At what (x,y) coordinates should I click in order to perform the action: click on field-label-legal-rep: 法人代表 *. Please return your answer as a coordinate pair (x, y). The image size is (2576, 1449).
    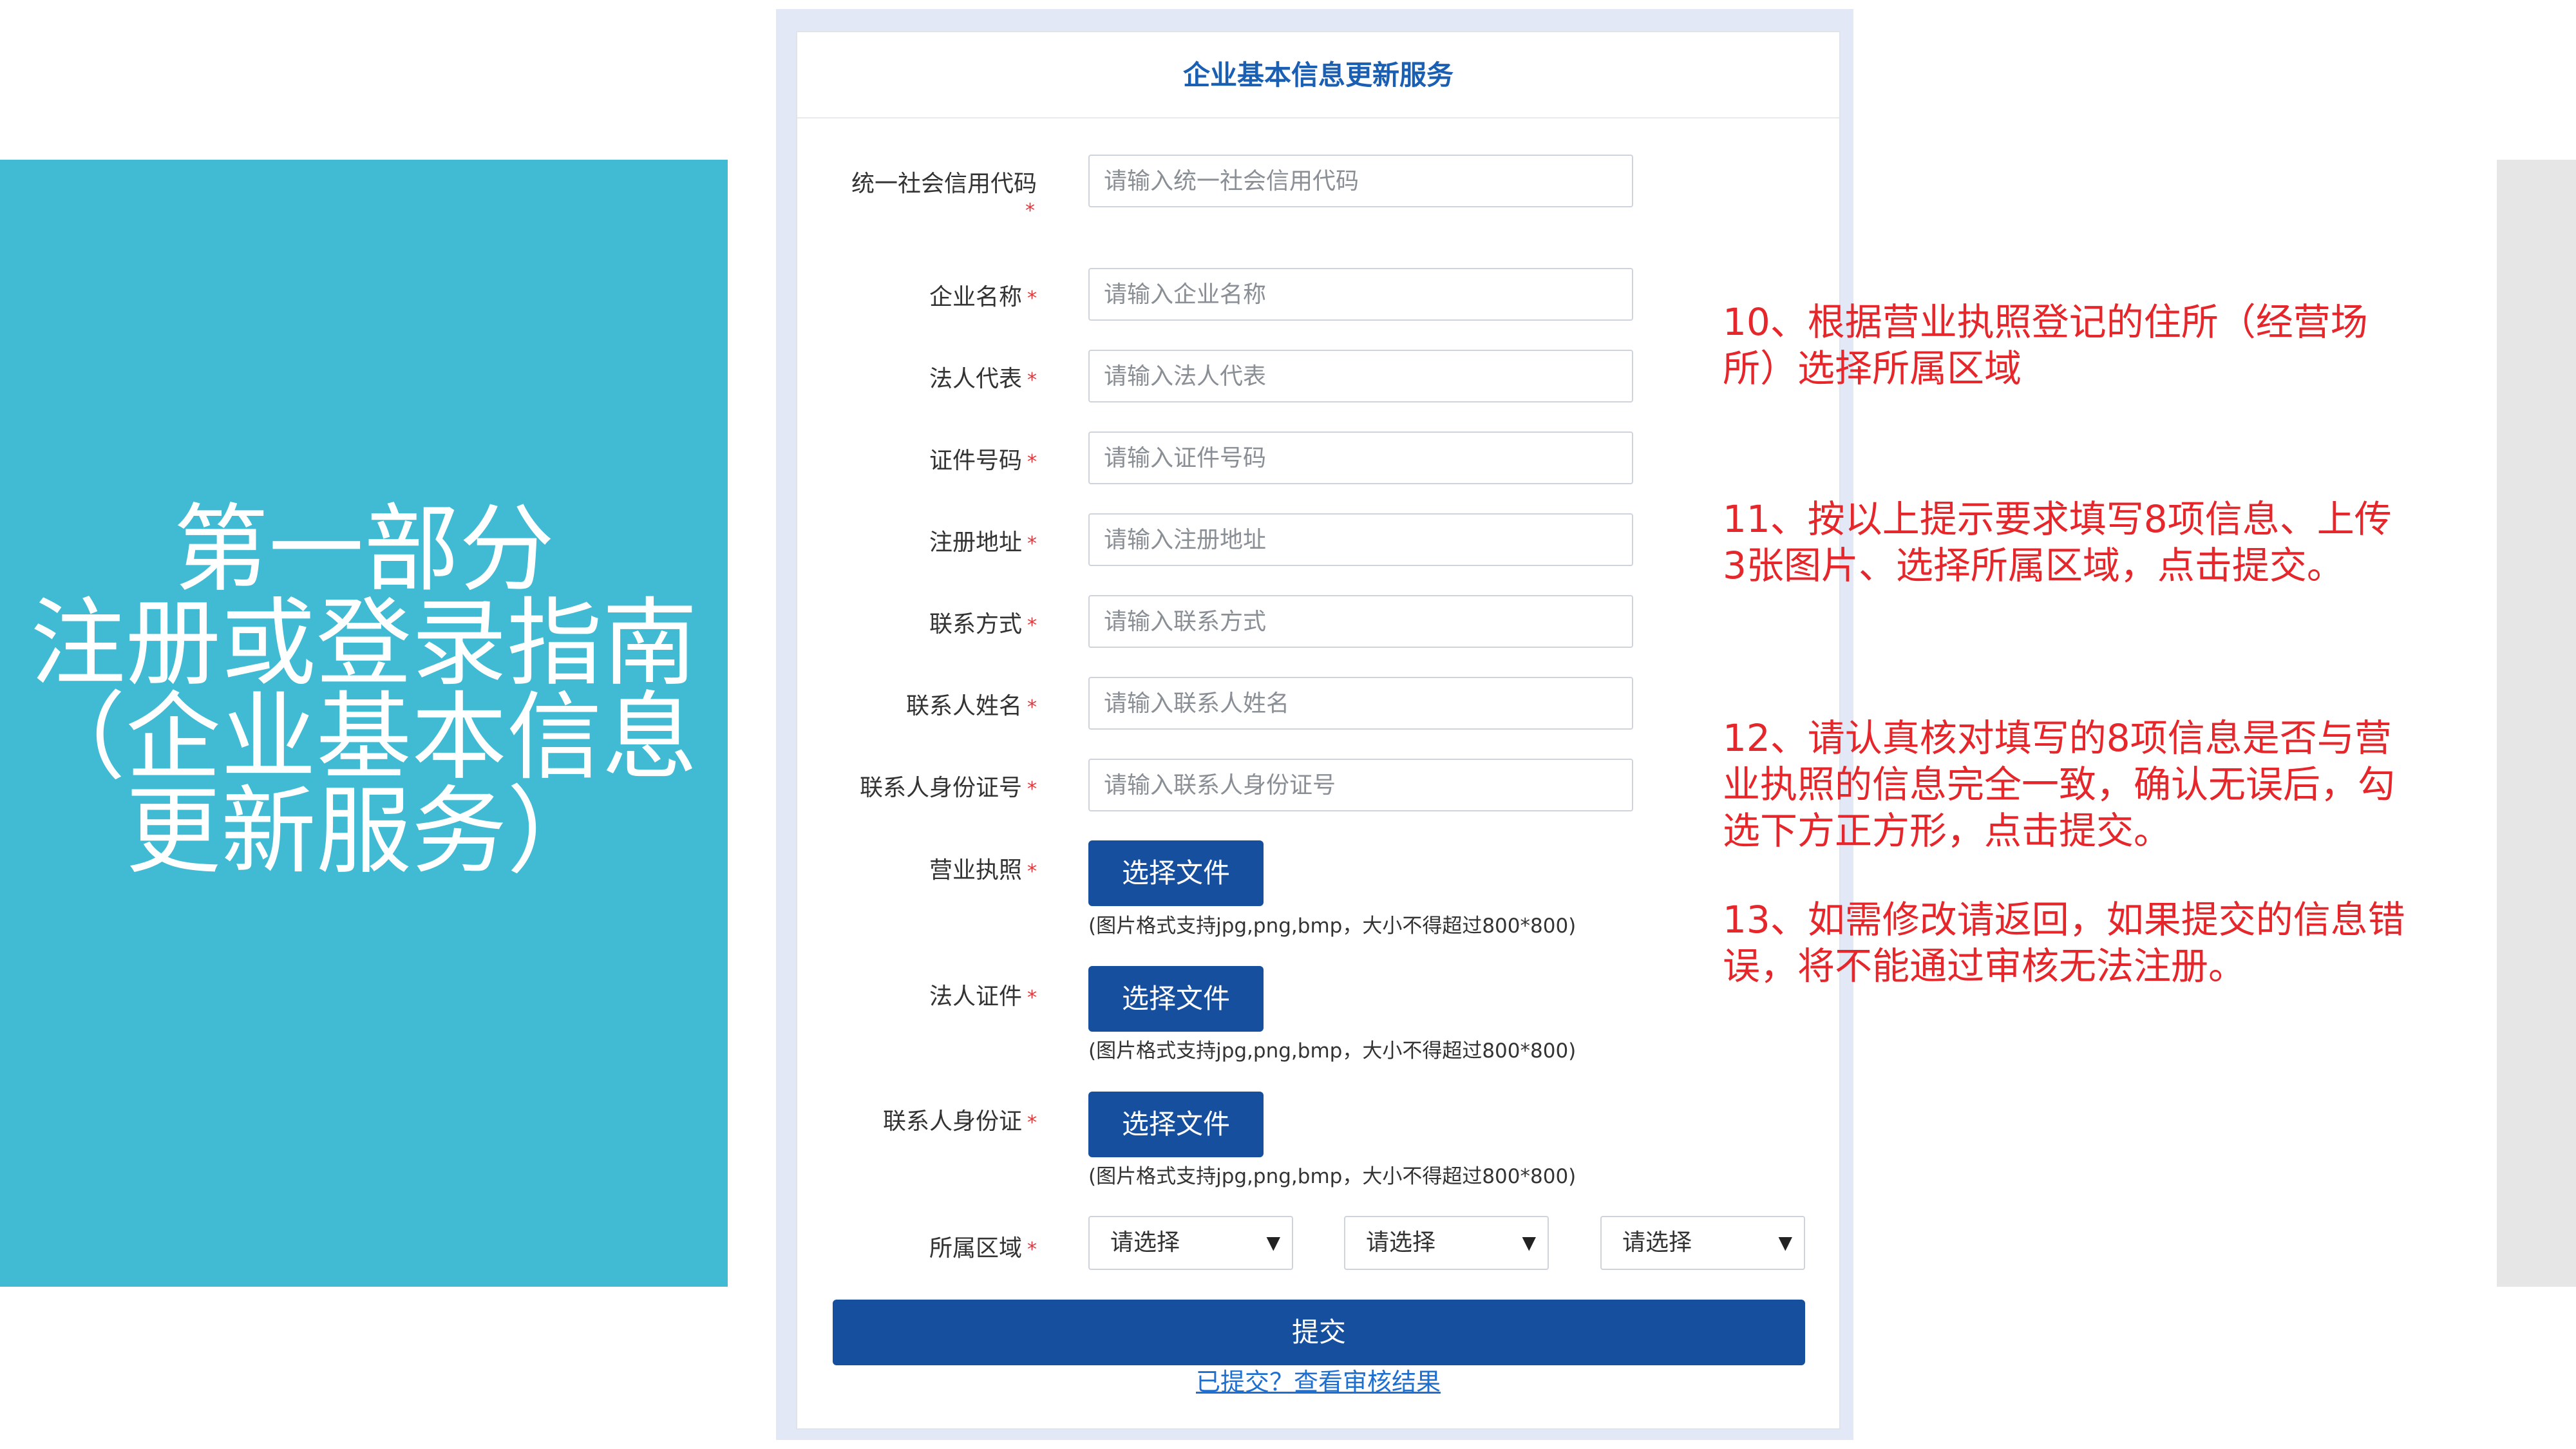
    Looking at the image, I should click on (983, 377).